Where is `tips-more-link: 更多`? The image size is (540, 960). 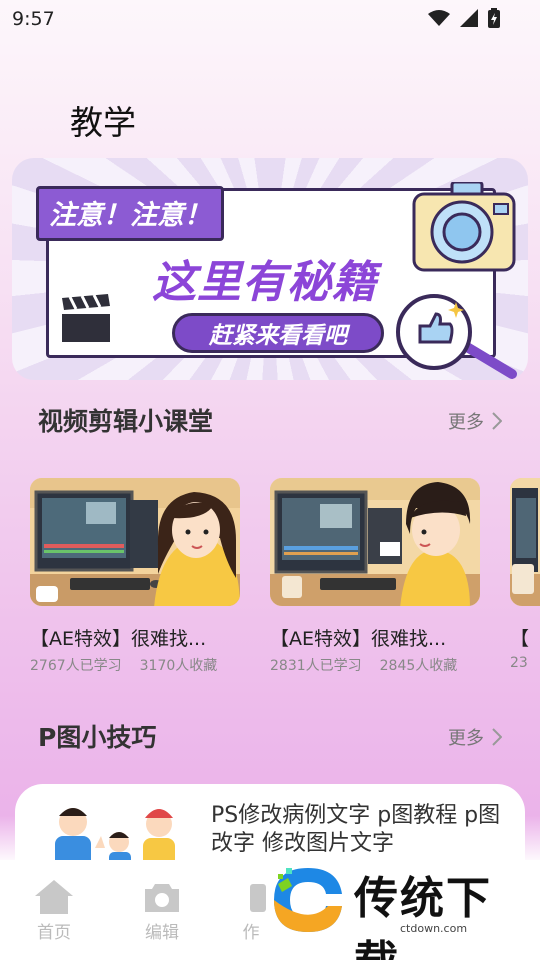
tips-more-link: 更多 is located at coordinates (475, 737).